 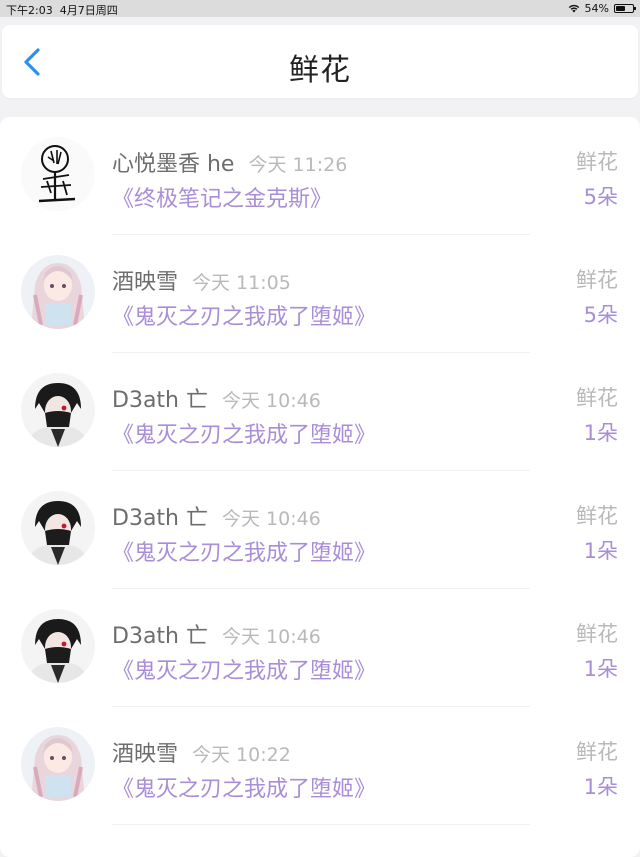 I want to click on timestamp: 今天 11:05, so click(x=241, y=283).